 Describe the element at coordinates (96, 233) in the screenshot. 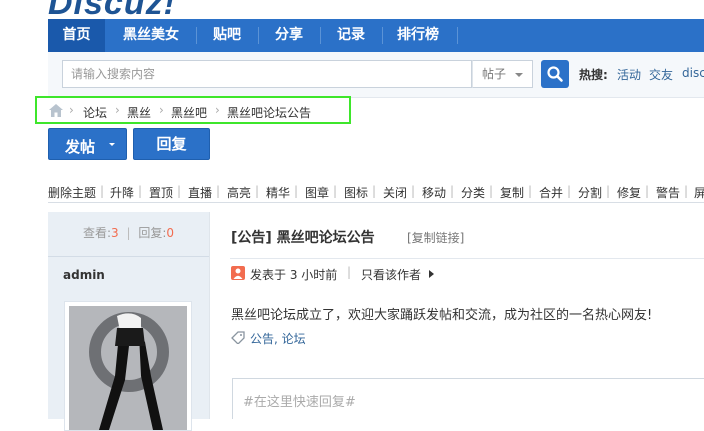

I see `views-label: 查看:` at that location.